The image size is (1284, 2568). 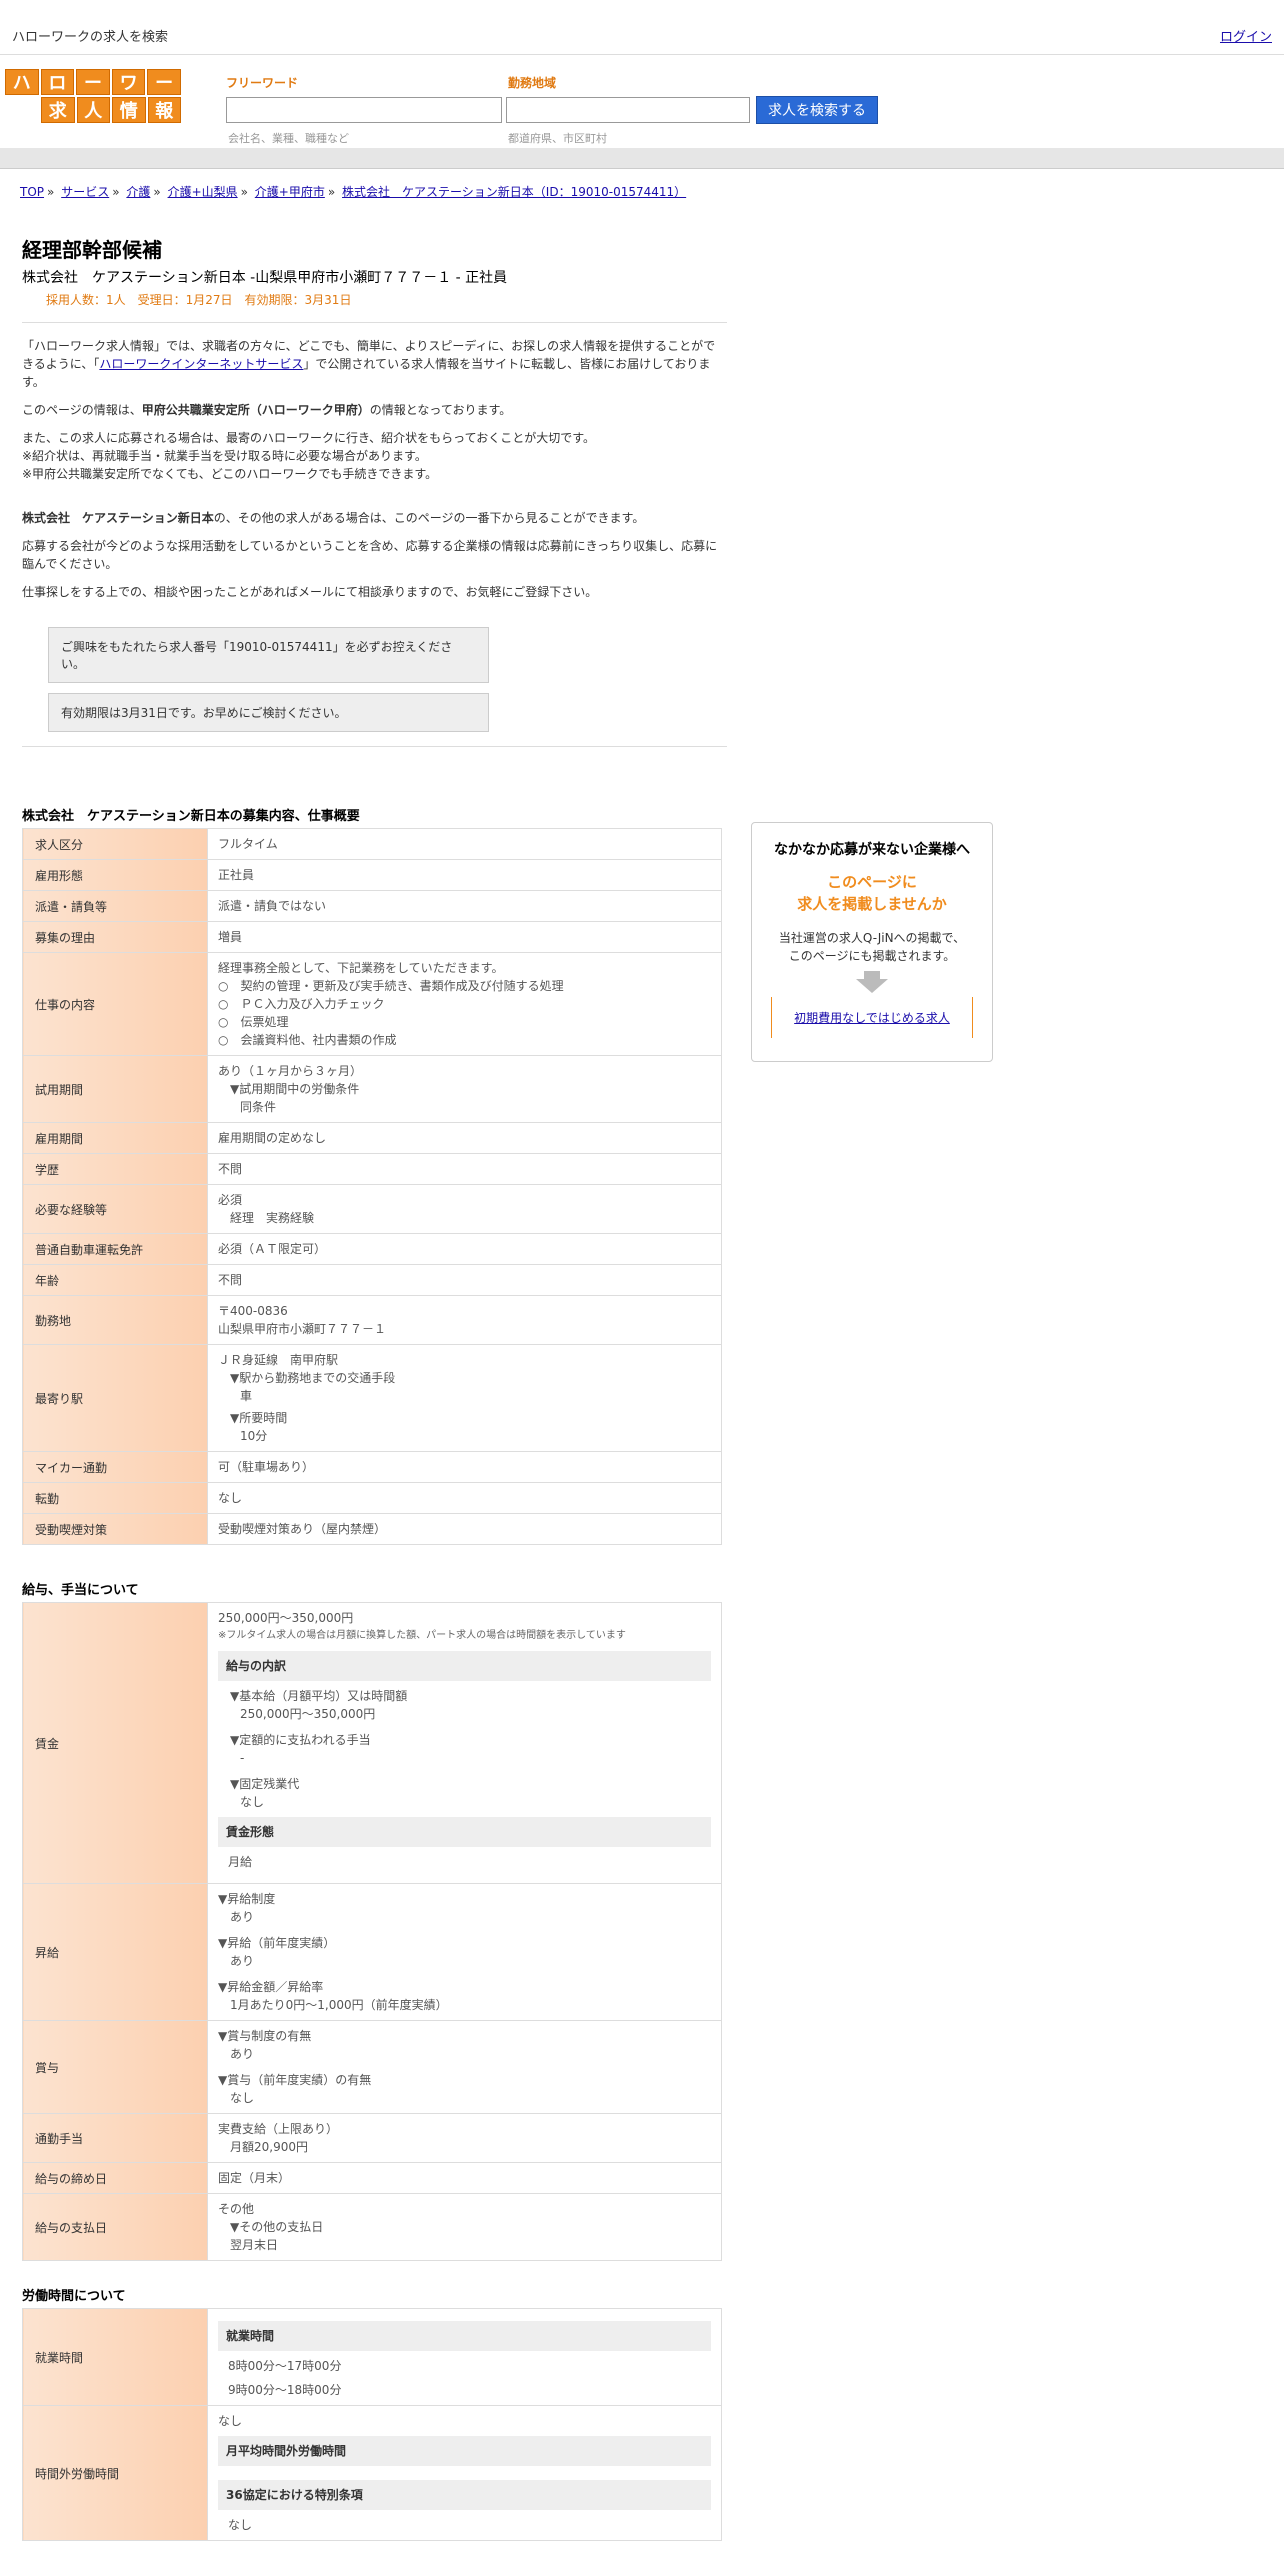 I want to click on advertise-link: 初期費用なしではじめる求人, so click(x=872, y=1018).